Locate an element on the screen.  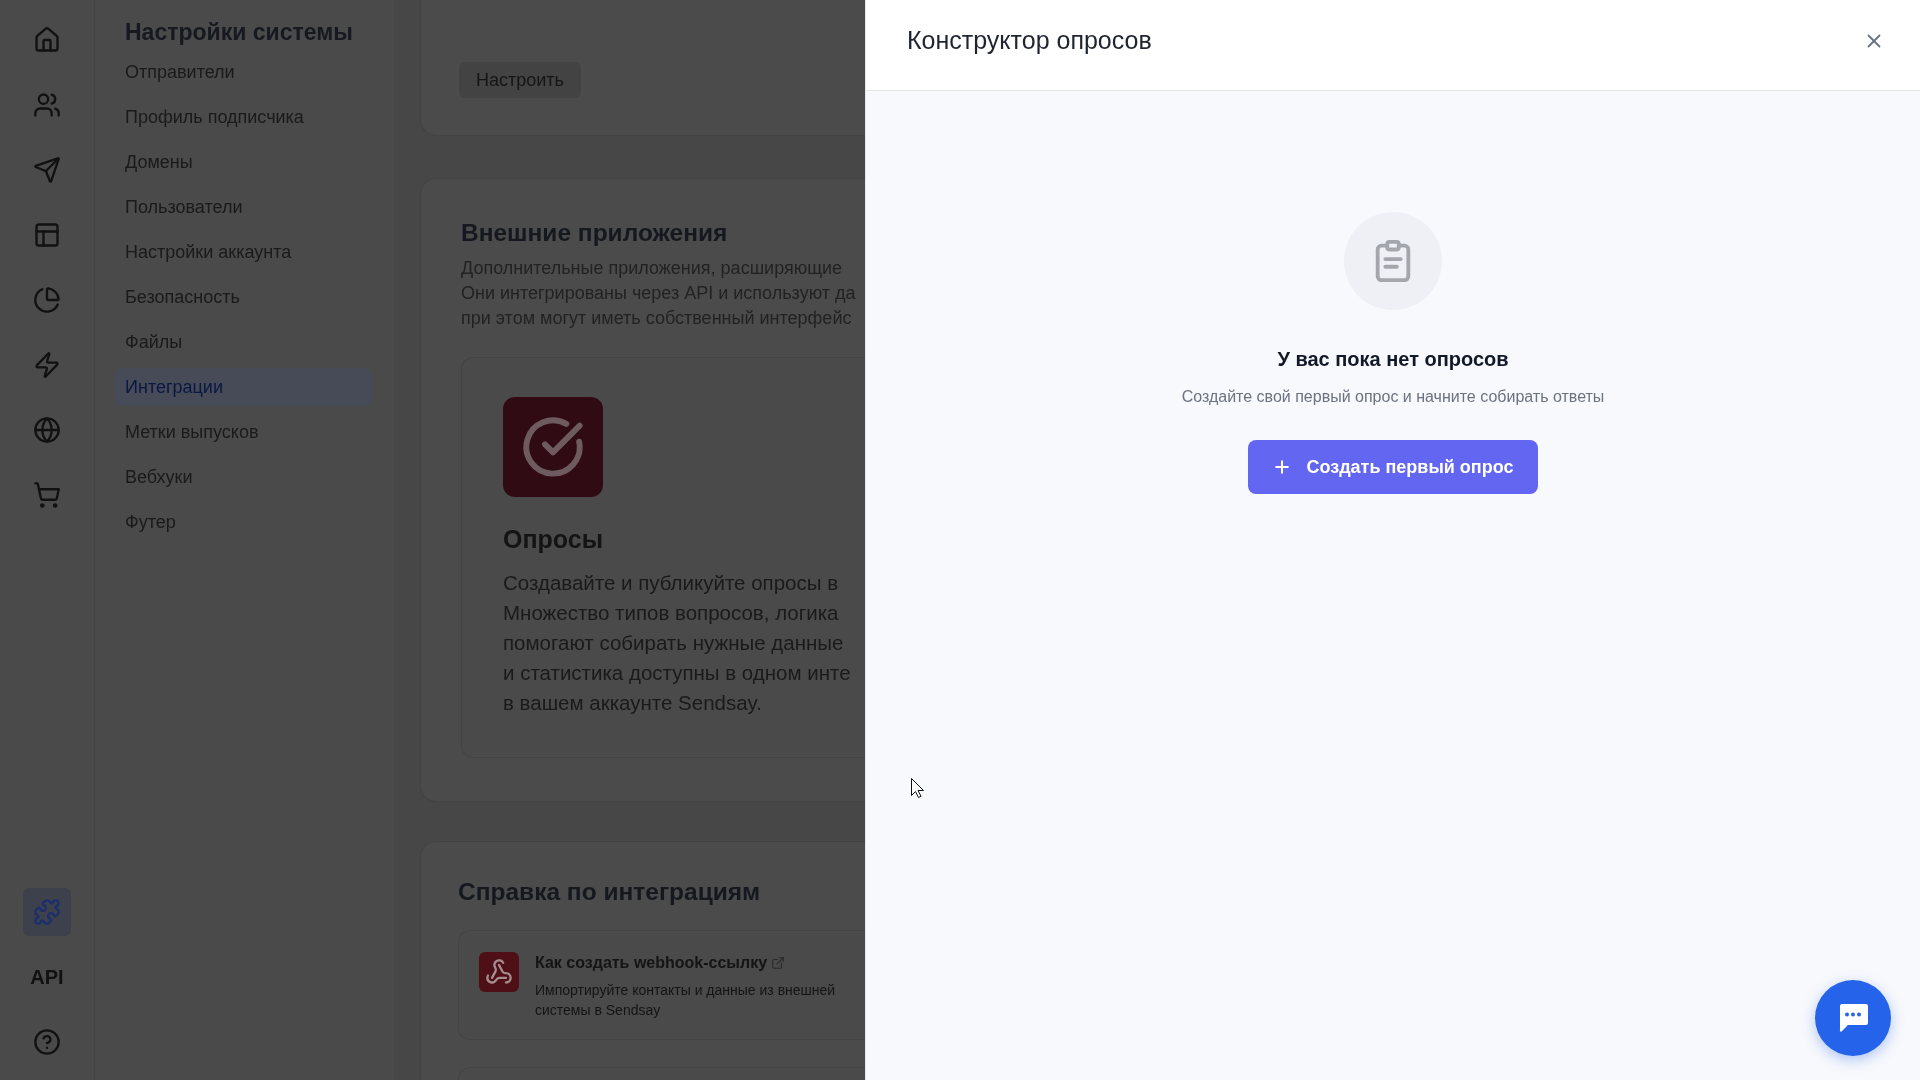
create-survey-button: Создать первый опрос is located at coordinates (1393, 467).